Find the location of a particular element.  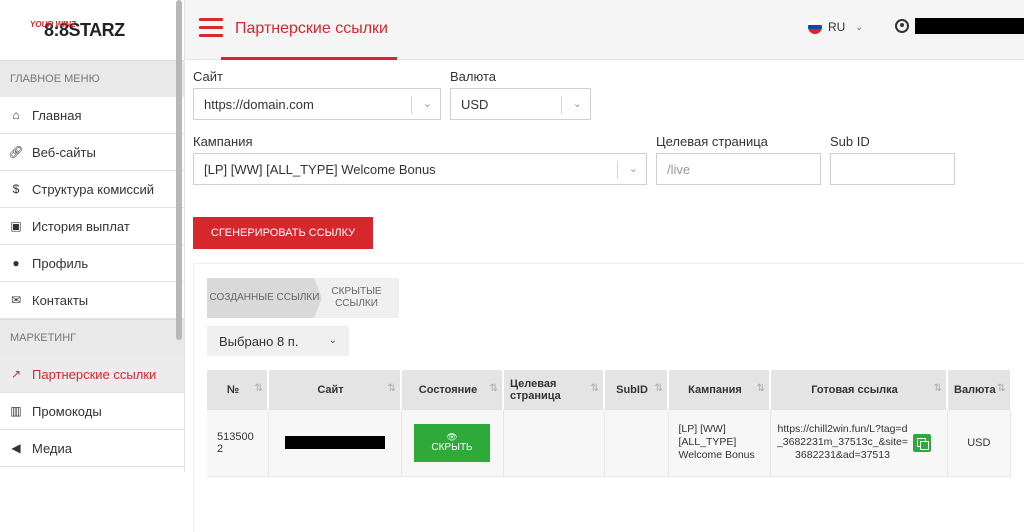

hide-link-button: 👁︎ СКРЫТЬ is located at coordinates (452, 442).